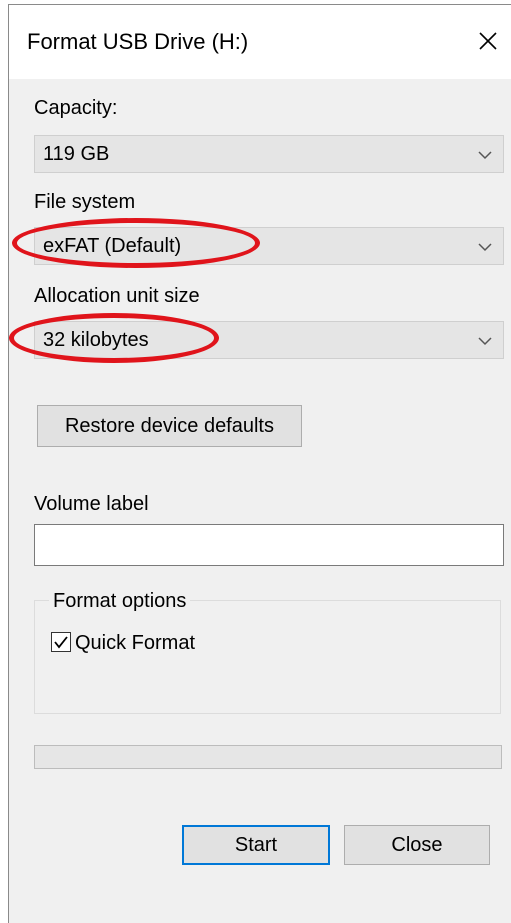 The height and width of the screenshot is (923, 511). What do you see at coordinates (269, 545) in the screenshot?
I see `volume-label-input` at bounding box center [269, 545].